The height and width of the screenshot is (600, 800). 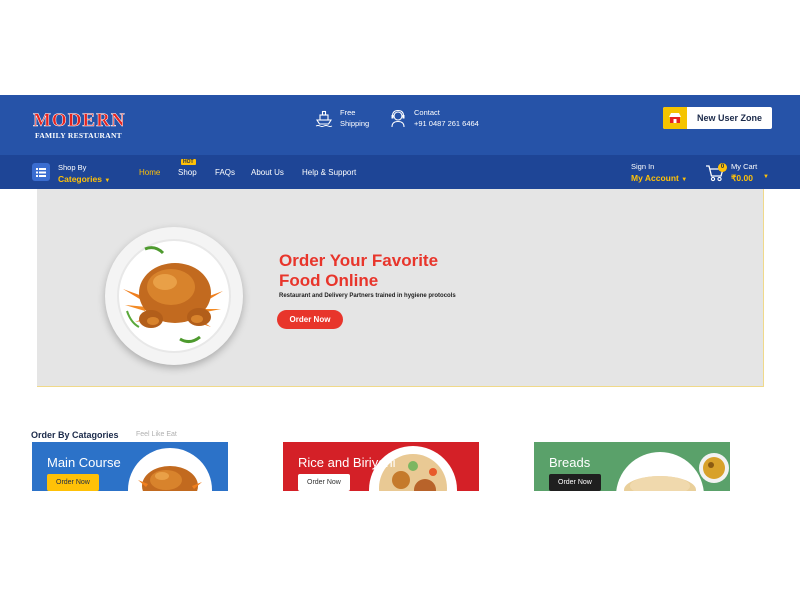 I want to click on contact-info: Contact +91 0487 261 6464, so click(x=433, y=118).